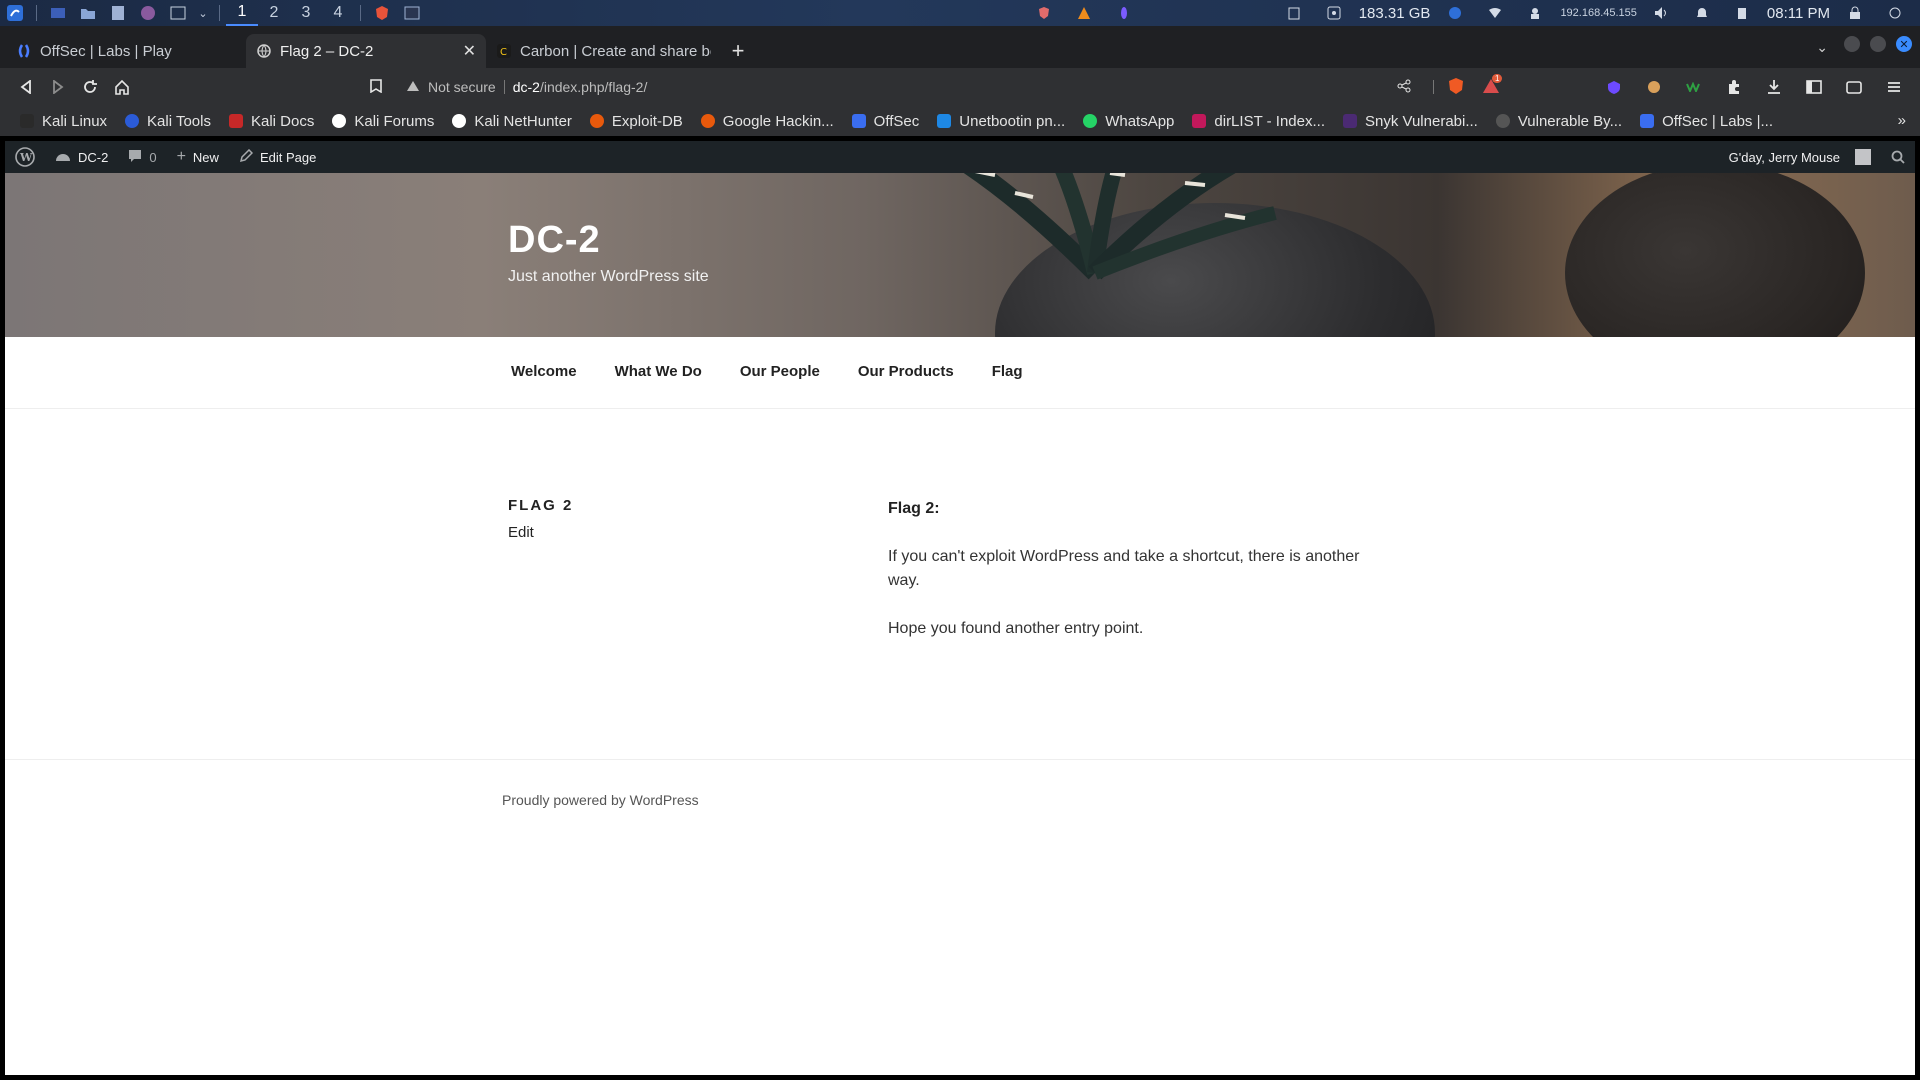 This screenshot has height=1080, width=1920. I want to click on toolbar-extensions, so click(1754, 87).